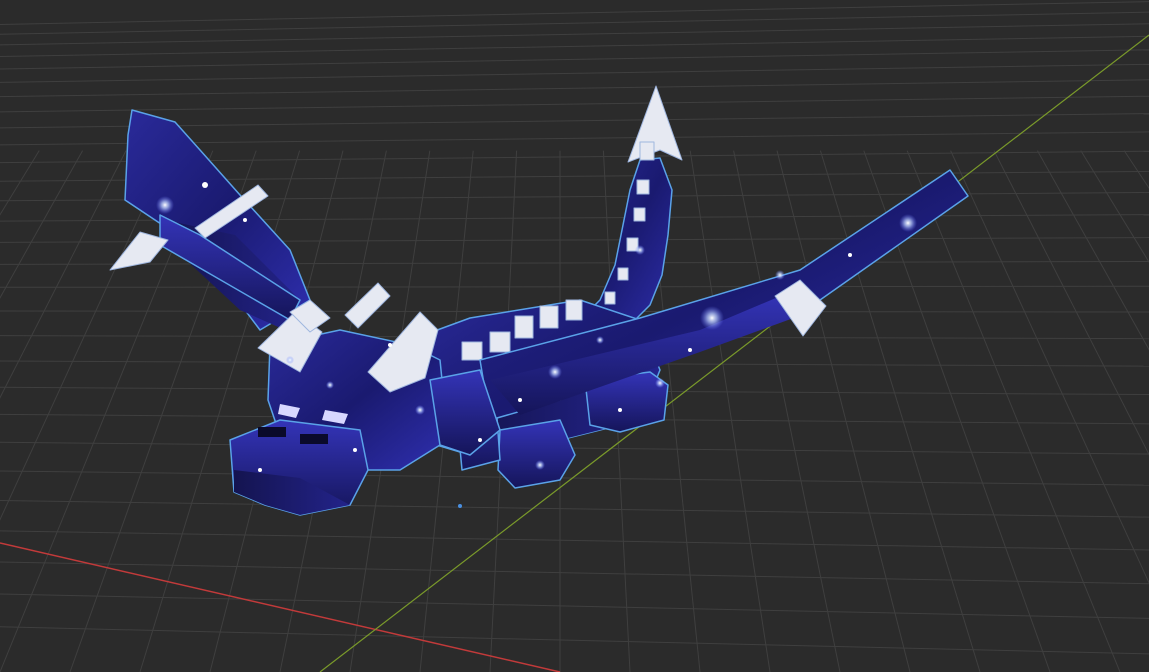 This screenshot has width=1149, height=672. I want to click on right-nostril, so click(314, 439).